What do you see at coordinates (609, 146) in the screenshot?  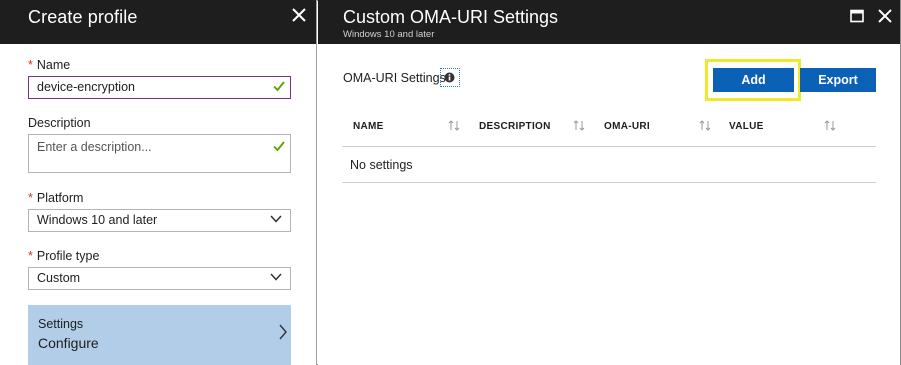 I see `table-header-divider` at bounding box center [609, 146].